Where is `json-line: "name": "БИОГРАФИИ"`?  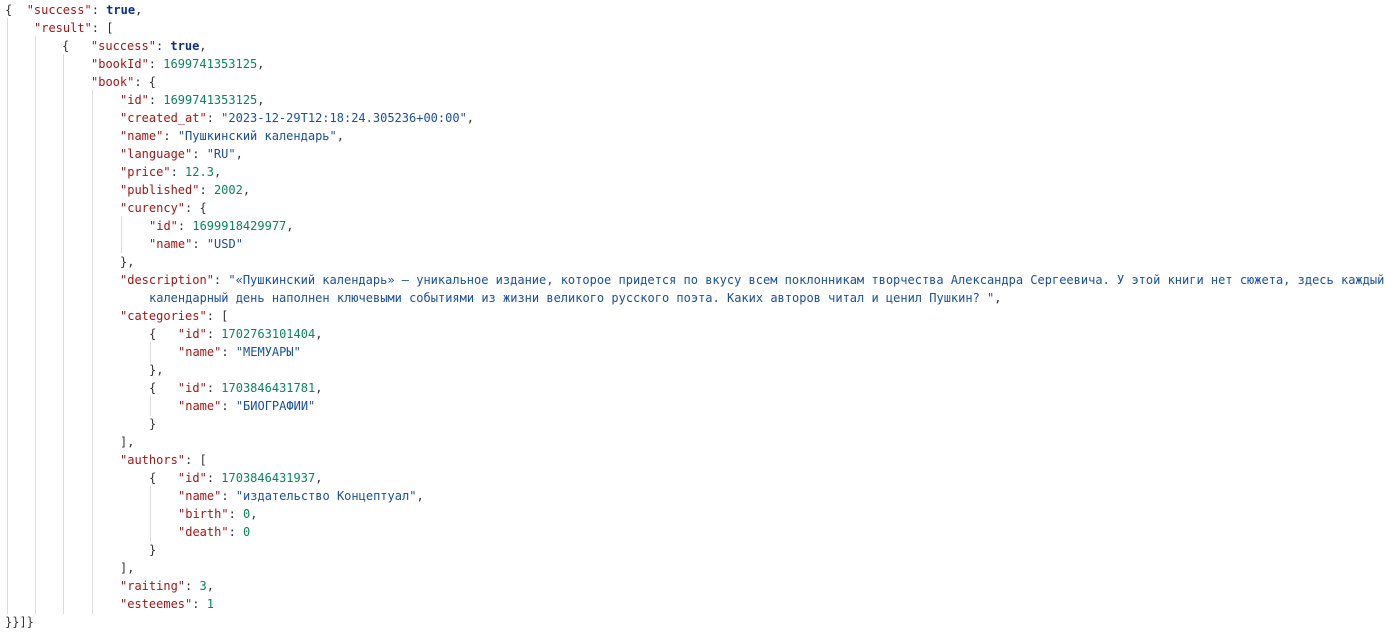 json-line: "name": "БИОГРАФИИ" is located at coordinates (246, 406).